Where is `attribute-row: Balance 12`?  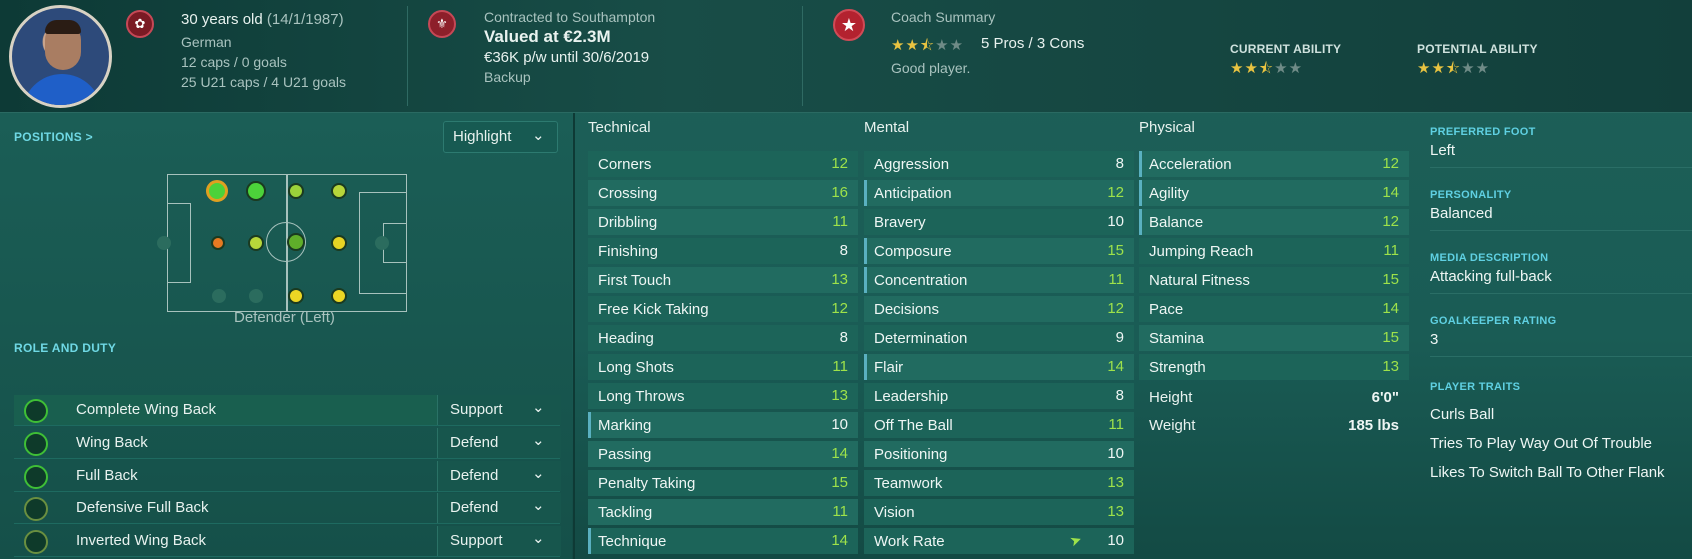
attribute-row: Balance 12 is located at coordinates (1274, 222).